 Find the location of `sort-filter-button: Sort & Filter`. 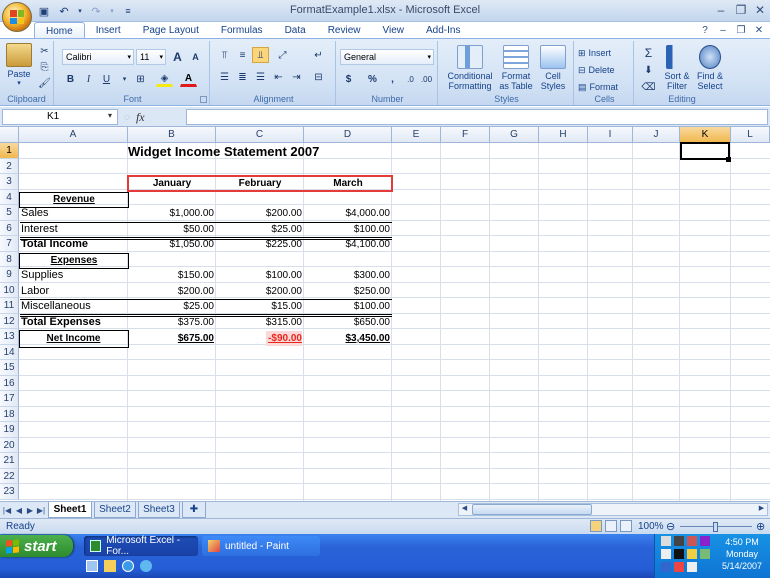

sort-filter-button: Sort & Filter is located at coordinates (677, 68).